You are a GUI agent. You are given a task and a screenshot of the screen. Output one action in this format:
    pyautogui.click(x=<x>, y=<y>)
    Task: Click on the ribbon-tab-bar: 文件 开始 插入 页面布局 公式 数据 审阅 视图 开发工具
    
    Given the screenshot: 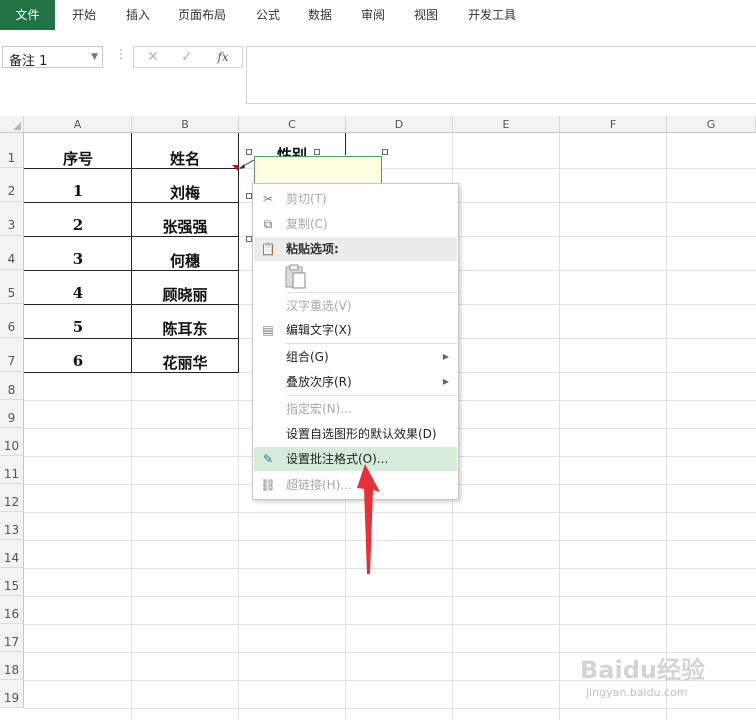 What is the action you would take?
    pyautogui.click(x=378, y=15)
    